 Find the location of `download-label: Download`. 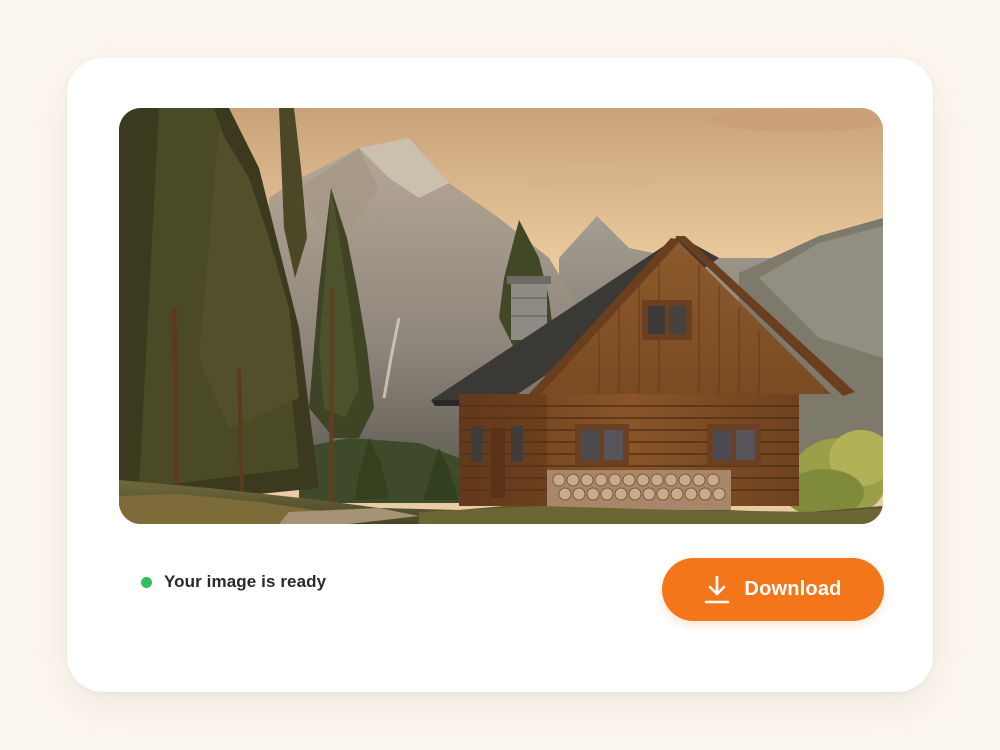

download-label: Download is located at coordinates (793, 589).